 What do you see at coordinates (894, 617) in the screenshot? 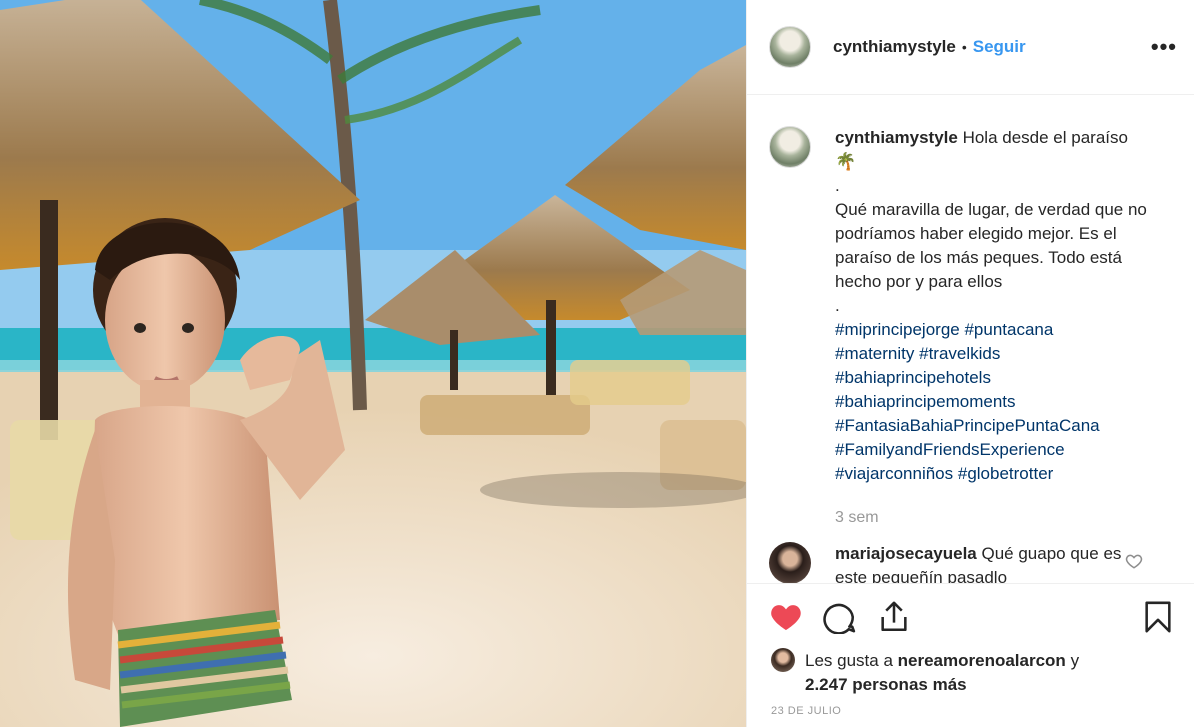
I see `share-icon` at bounding box center [894, 617].